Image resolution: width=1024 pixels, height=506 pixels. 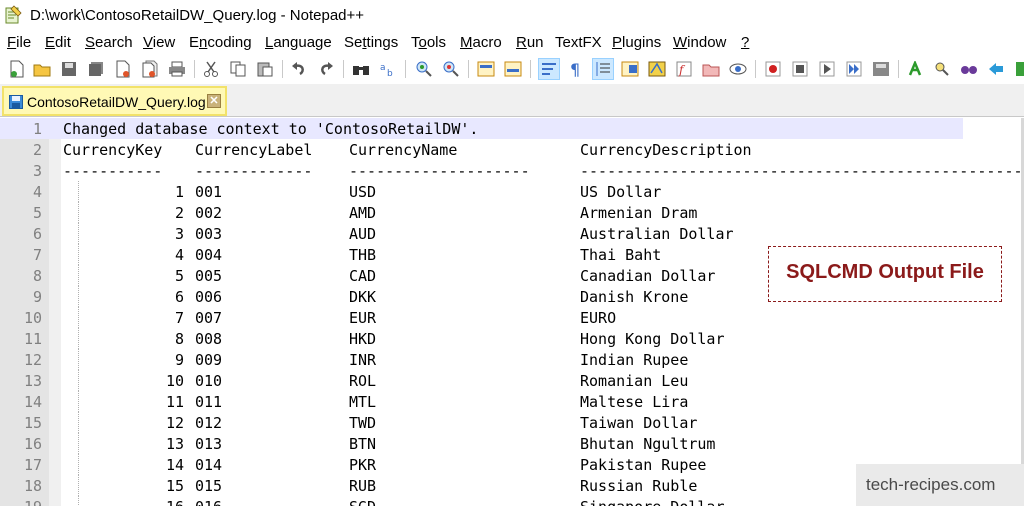 I want to click on currency-name-cell: RUB, so click(x=363, y=486).